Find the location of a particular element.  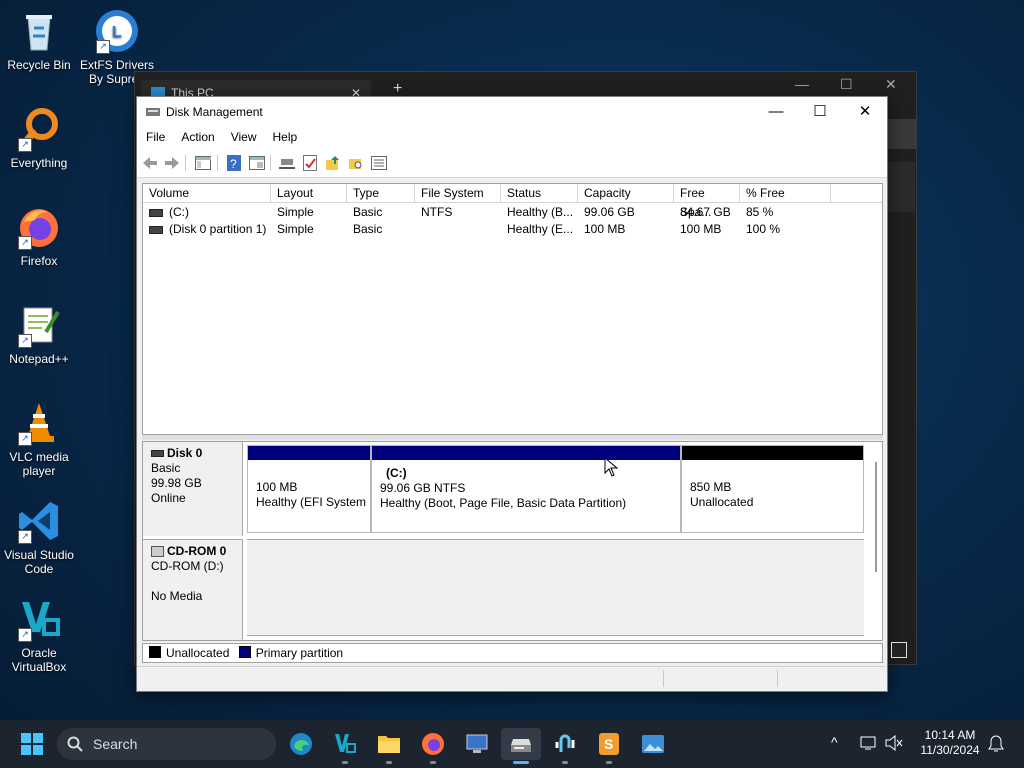

desktop-icon-vlc: ↗ VLC media player is located at coordinates (39, 439).